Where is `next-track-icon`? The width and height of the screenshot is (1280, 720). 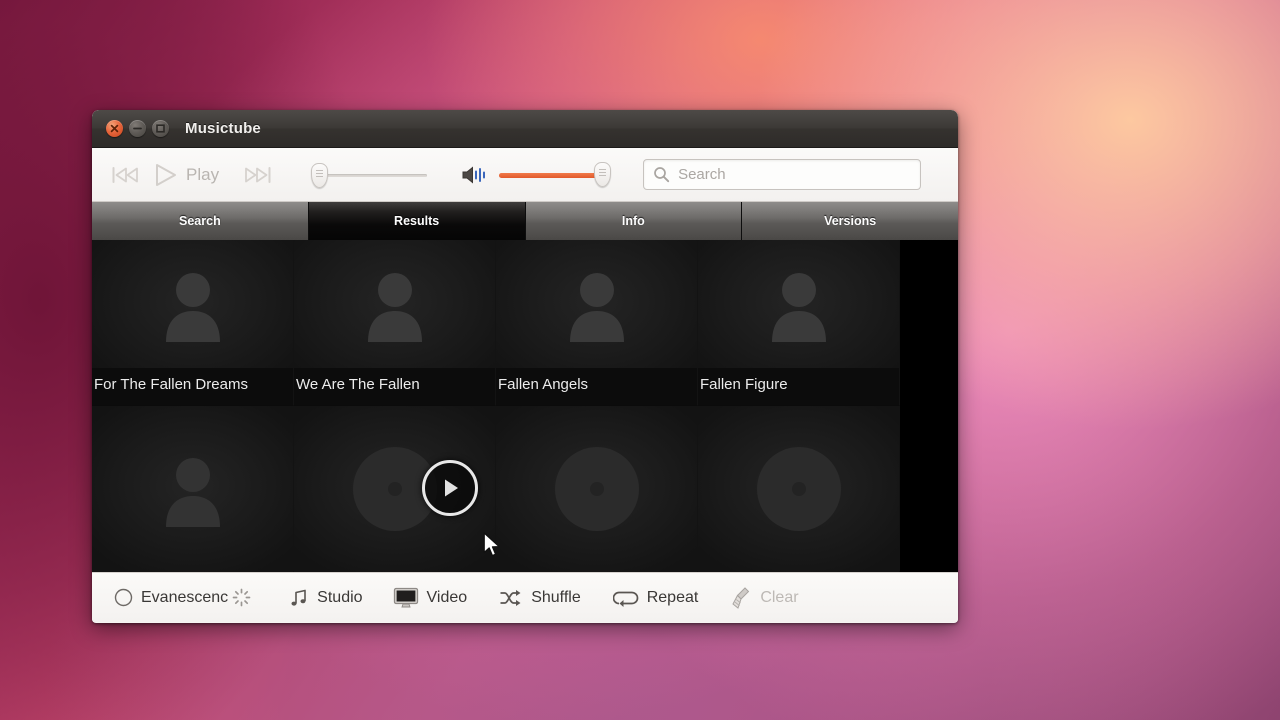
next-track-icon is located at coordinates (258, 174).